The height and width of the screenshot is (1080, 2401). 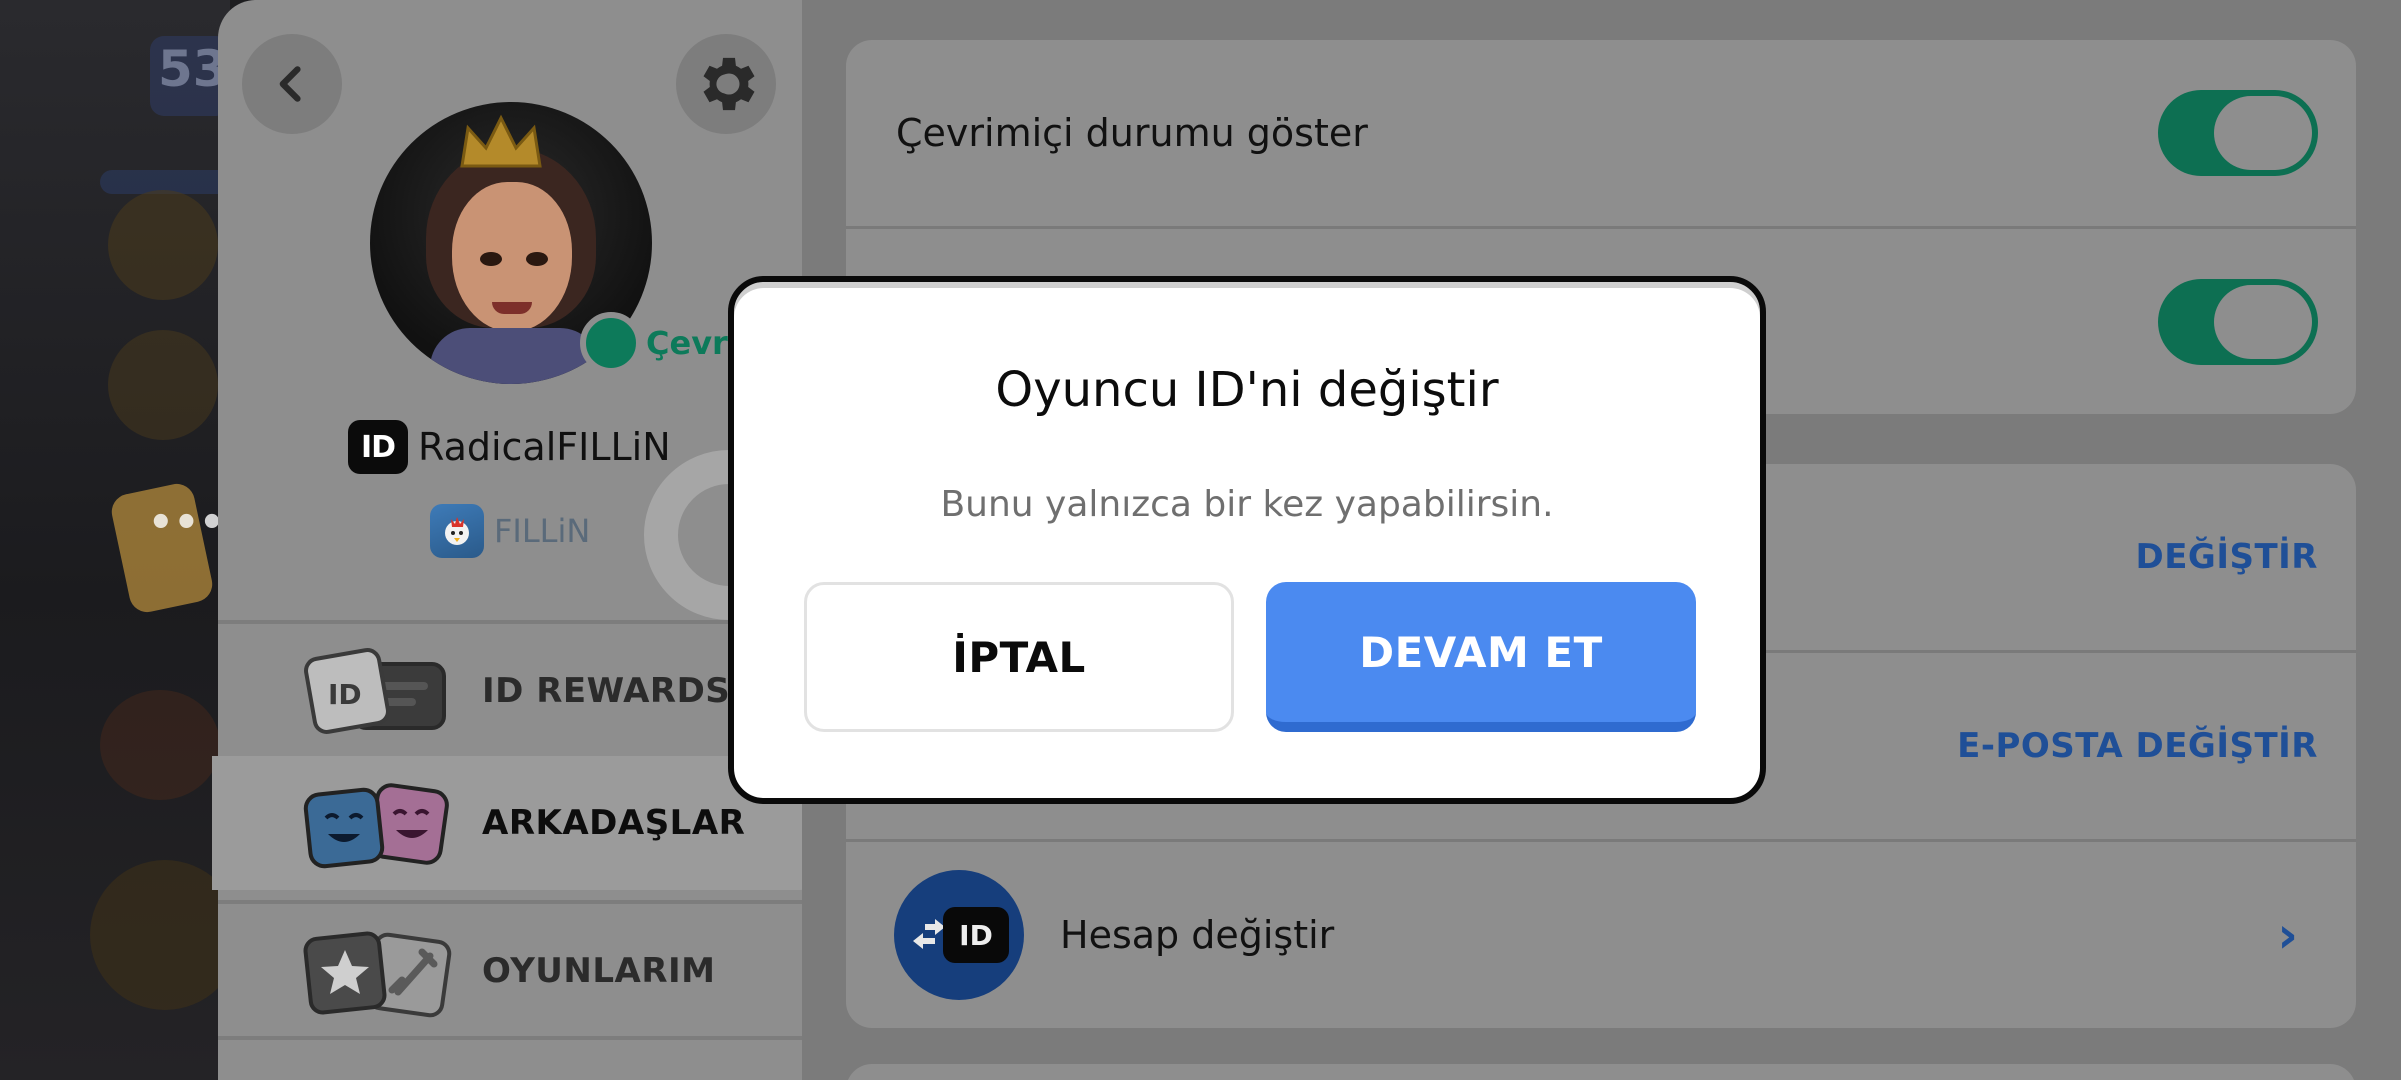 I want to click on rooster-icon, so click(x=457, y=531).